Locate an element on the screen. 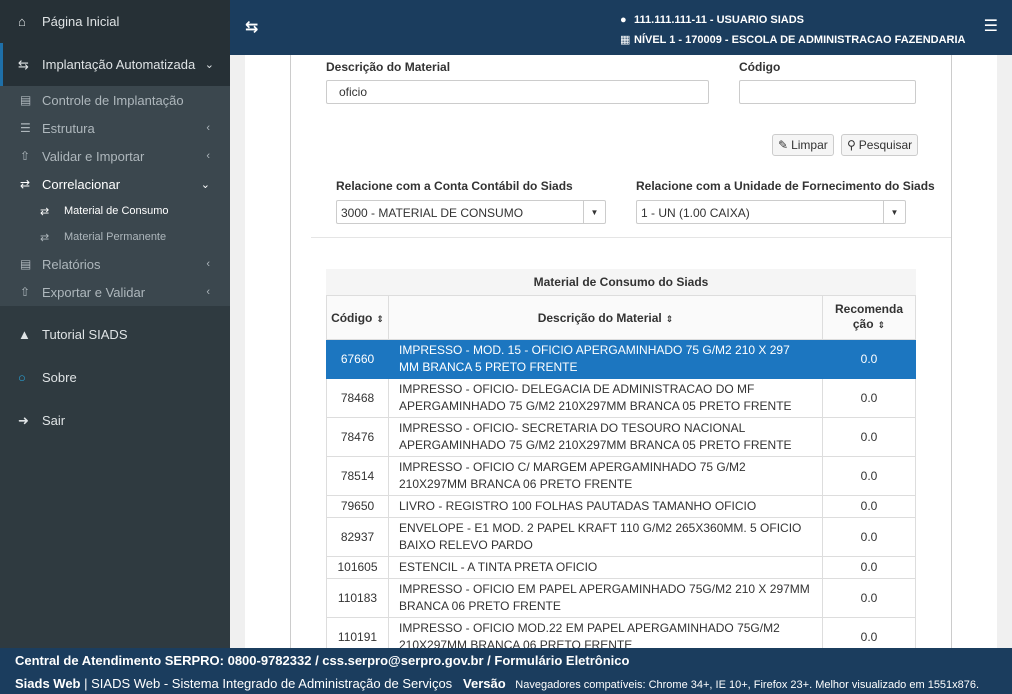 The width and height of the screenshot is (1012, 694). sidebar-item-material-consumo: ⇄ Material de Consumo is located at coordinates (115, 211).